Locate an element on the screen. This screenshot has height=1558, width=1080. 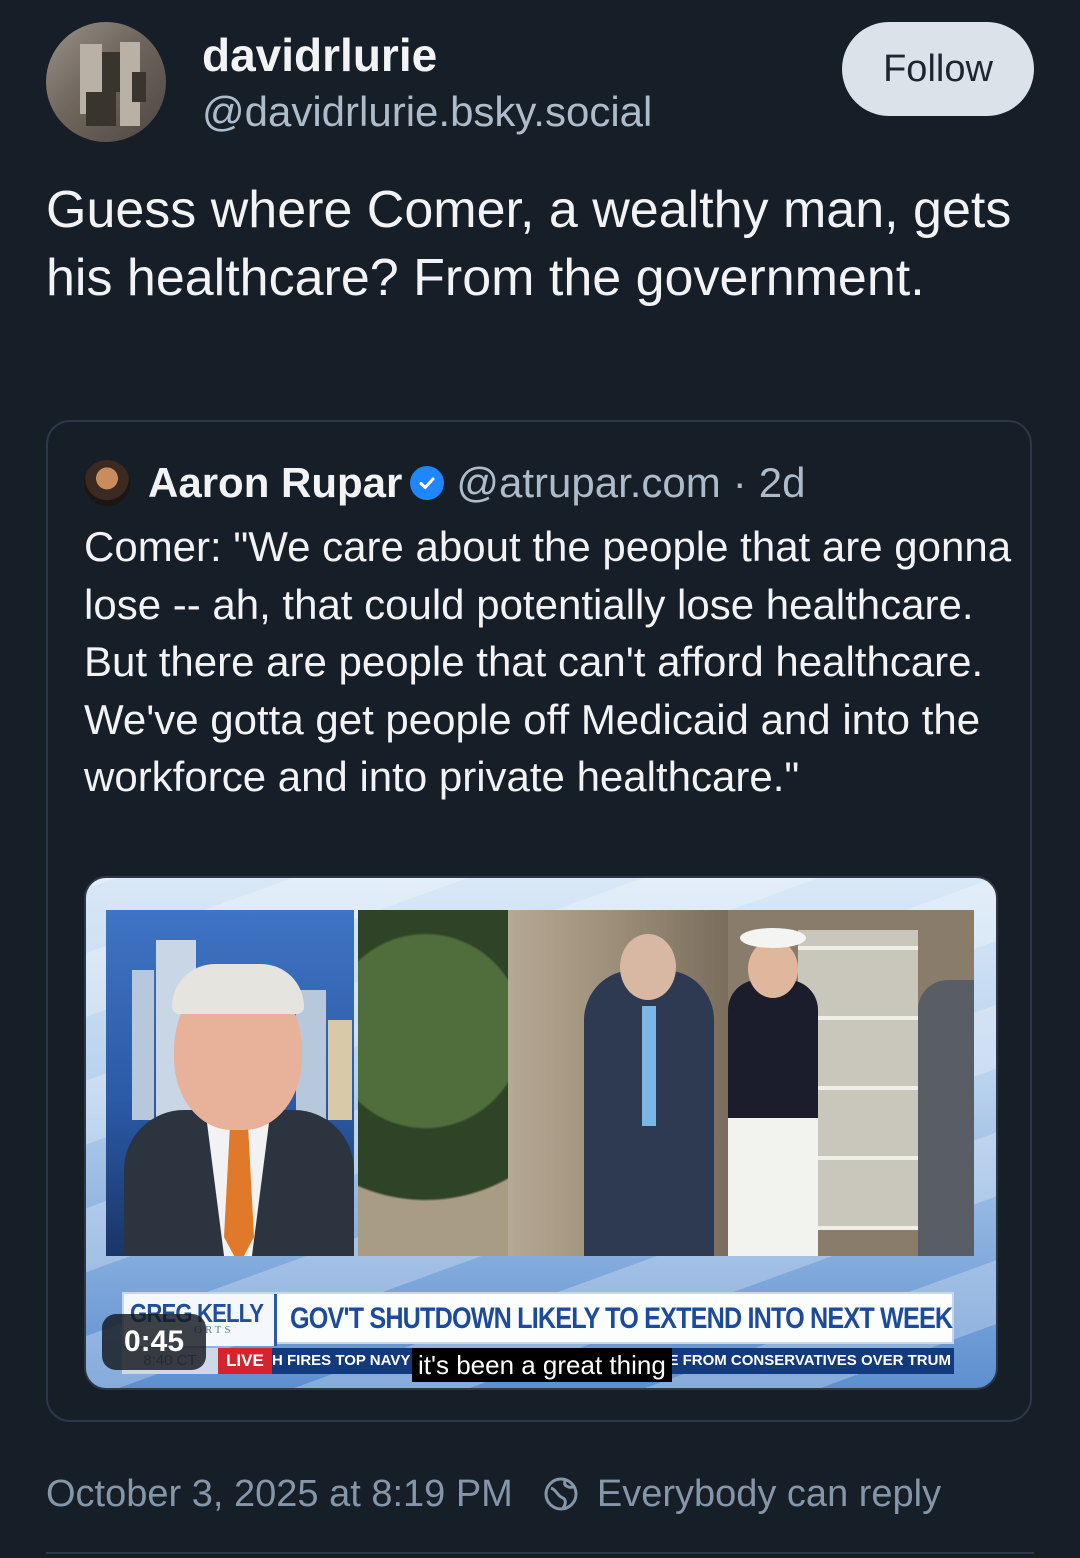
verified-check-icon is located at coordinates (427, 483).